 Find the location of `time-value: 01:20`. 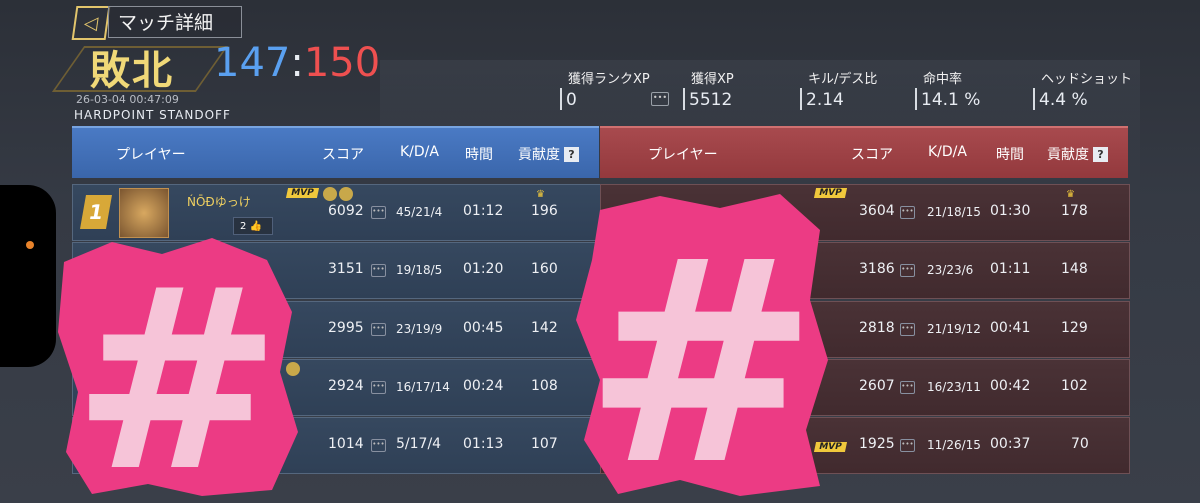

time-value: 01:20 is located at coordinates (483, 269).